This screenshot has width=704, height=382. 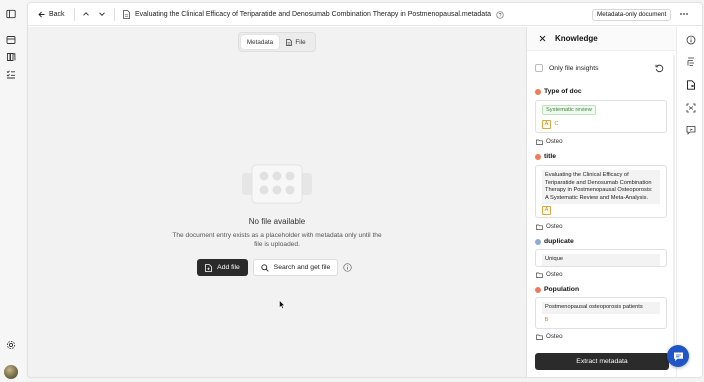 I want to click on field-title-label: title, so click(x=545, y=156).